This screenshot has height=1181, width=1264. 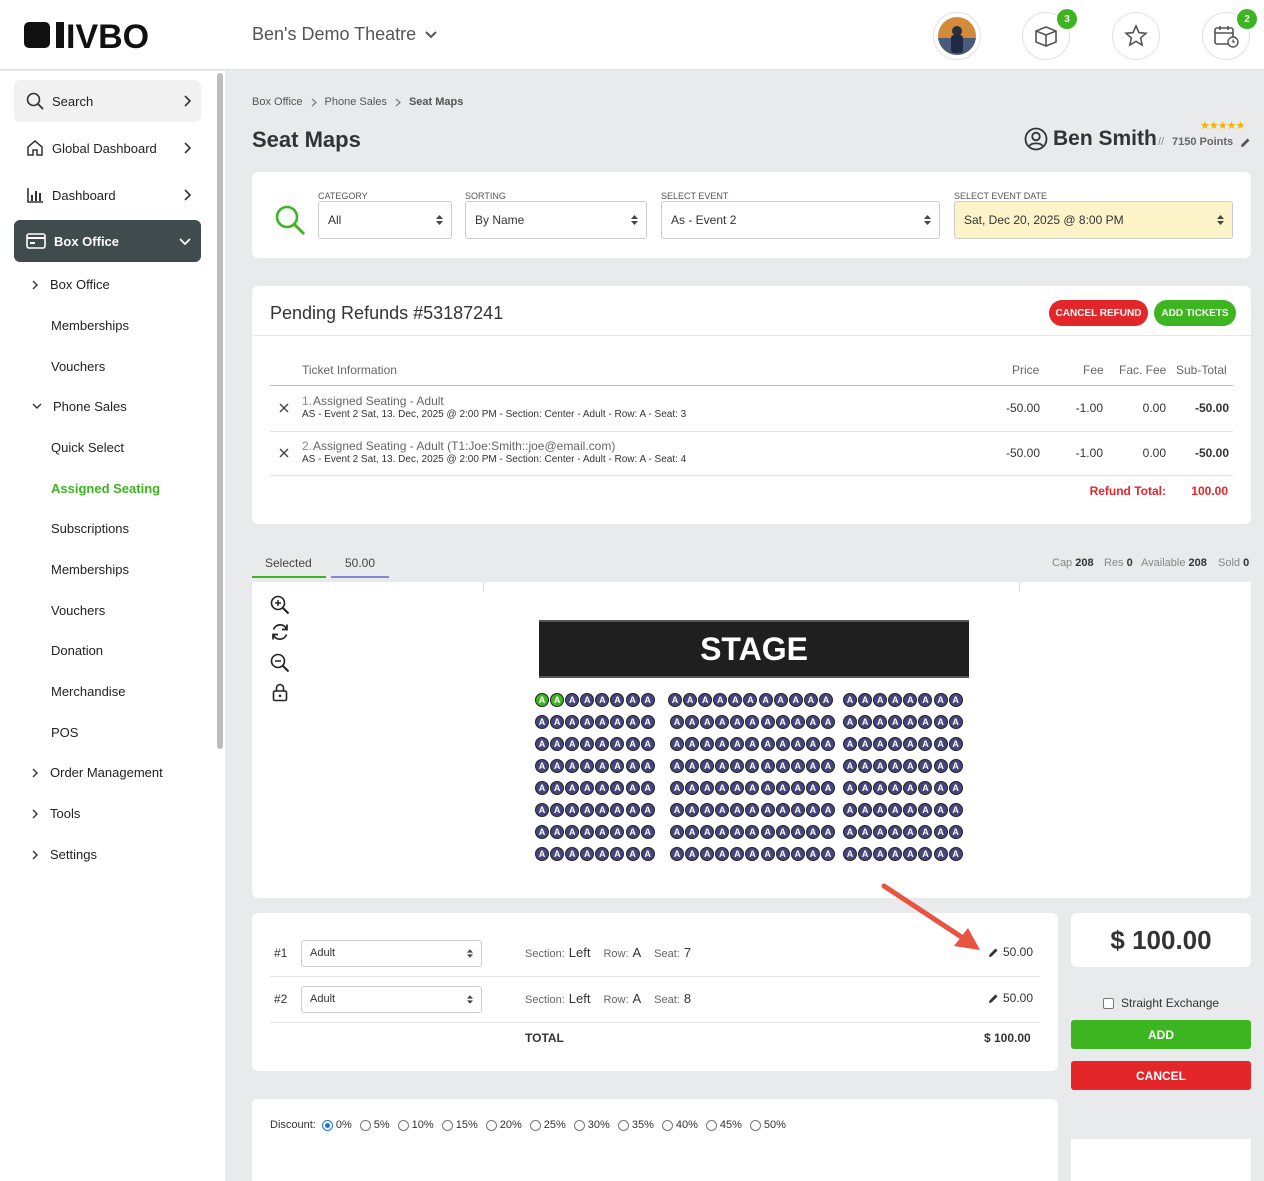 I want to click on lock-icon, so click(x=280, y=692).